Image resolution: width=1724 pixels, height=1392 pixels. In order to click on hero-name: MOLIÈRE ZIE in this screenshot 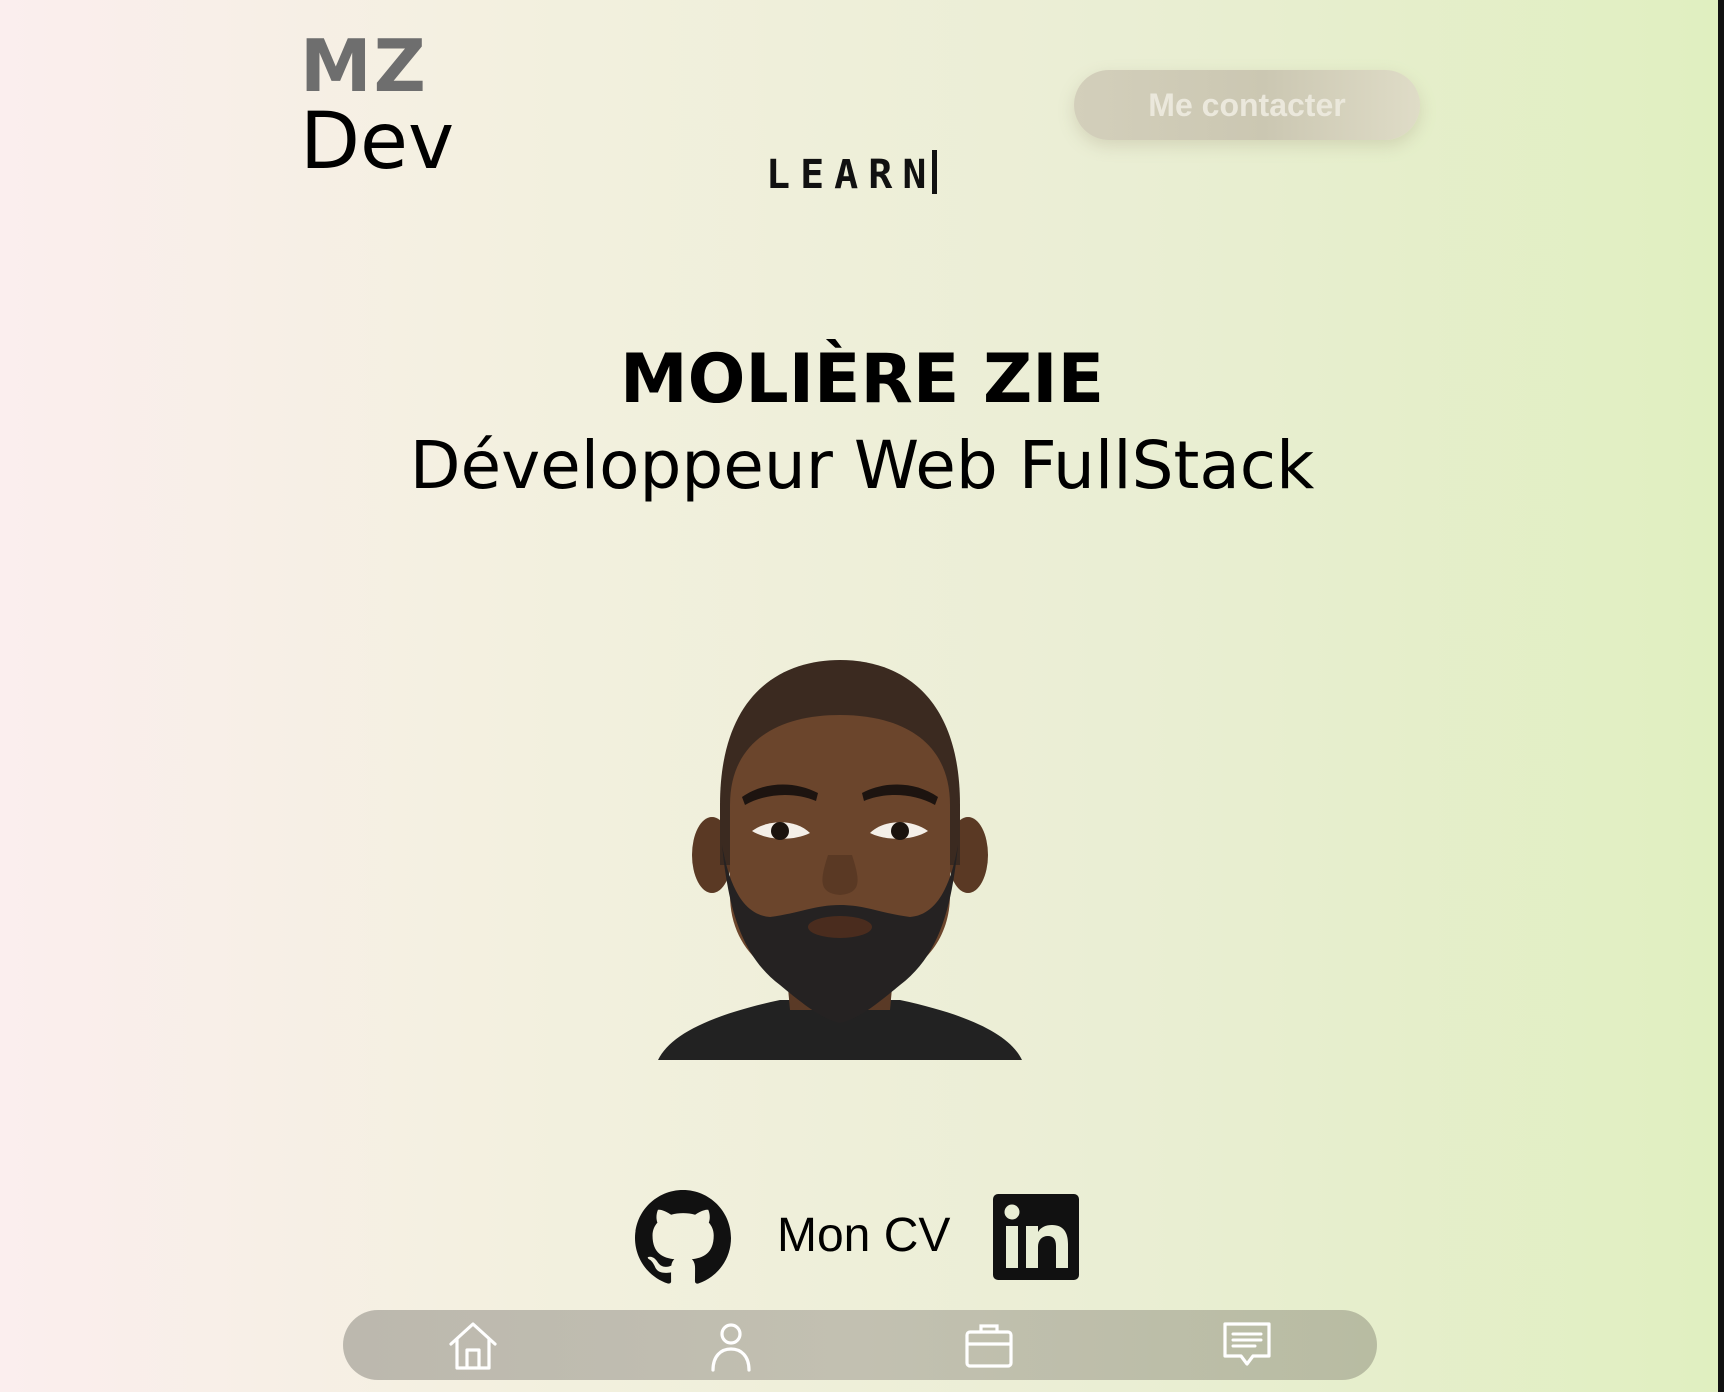, I will do `click(862, 379)`.